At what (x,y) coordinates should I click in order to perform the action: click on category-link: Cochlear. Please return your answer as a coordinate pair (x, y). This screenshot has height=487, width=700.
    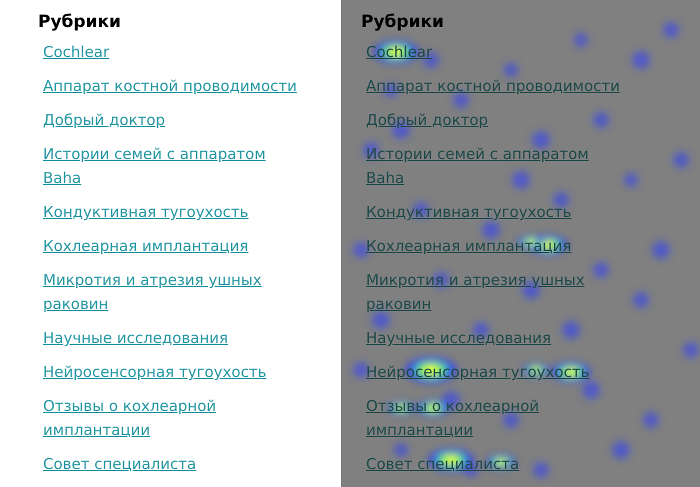
    Looking at the image, I should click on (172, 52).